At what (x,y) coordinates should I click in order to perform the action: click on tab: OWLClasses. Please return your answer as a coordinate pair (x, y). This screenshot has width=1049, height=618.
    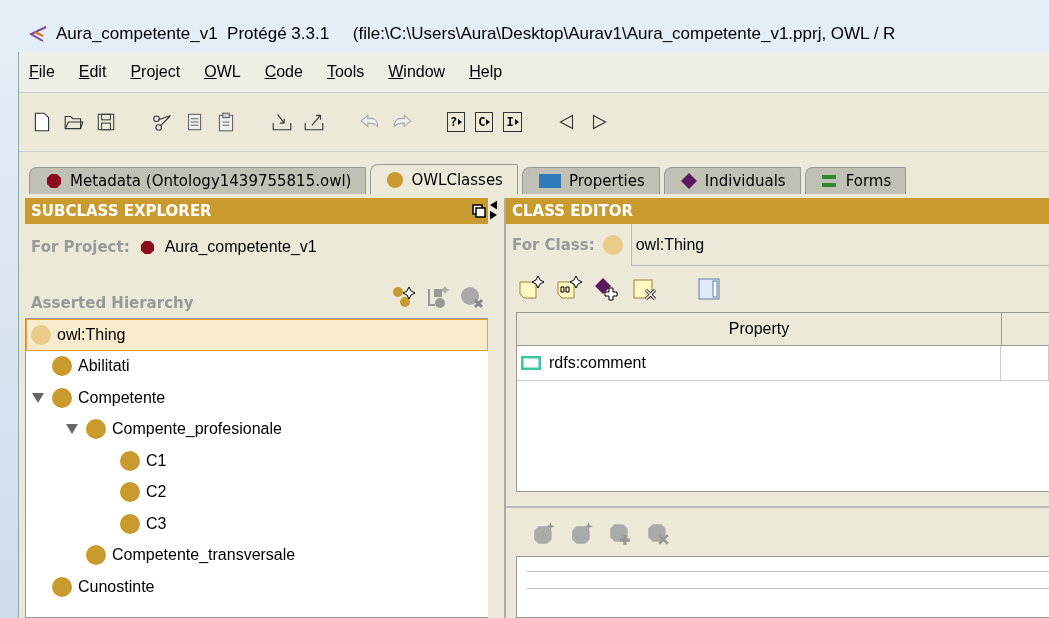
    Looking at the image, I should click on (444, 179).